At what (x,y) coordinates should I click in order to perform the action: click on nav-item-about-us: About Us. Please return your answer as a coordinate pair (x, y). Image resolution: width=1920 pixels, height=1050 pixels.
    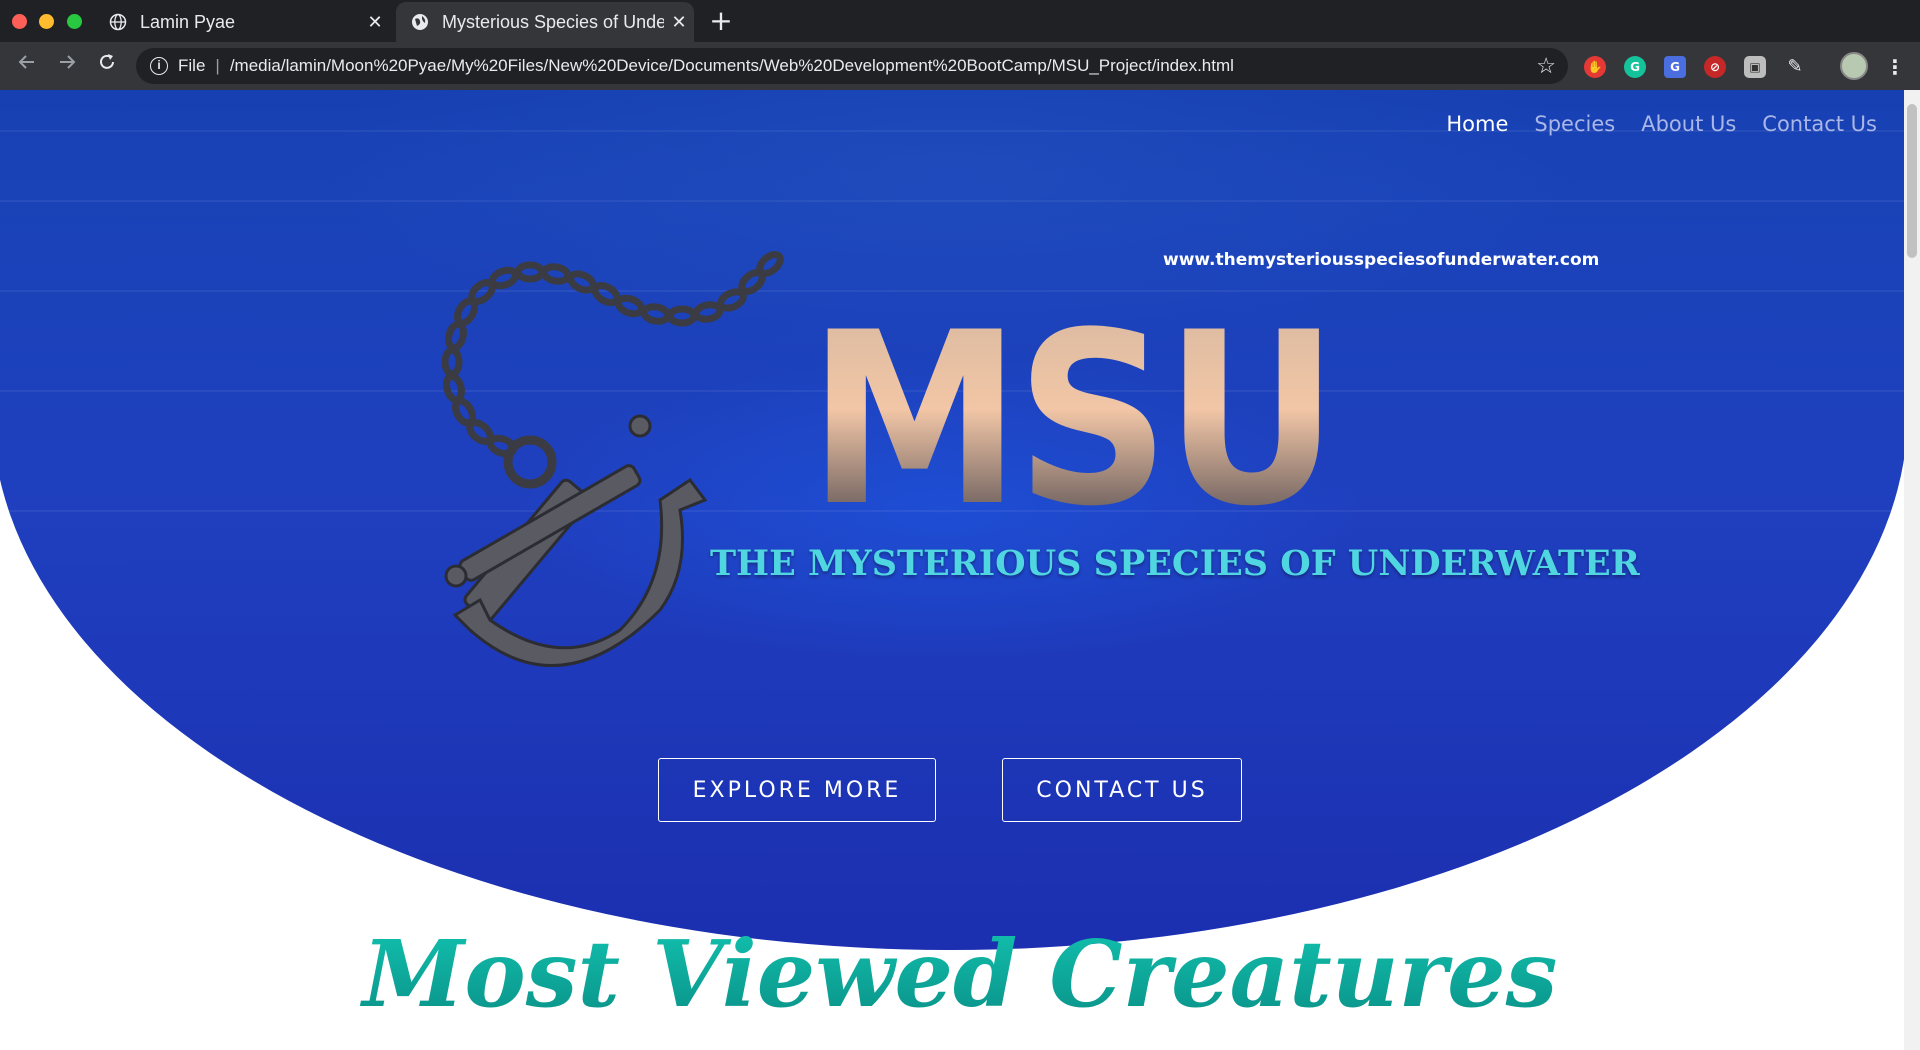
    Looking at the image, I should click on (1688, 124).